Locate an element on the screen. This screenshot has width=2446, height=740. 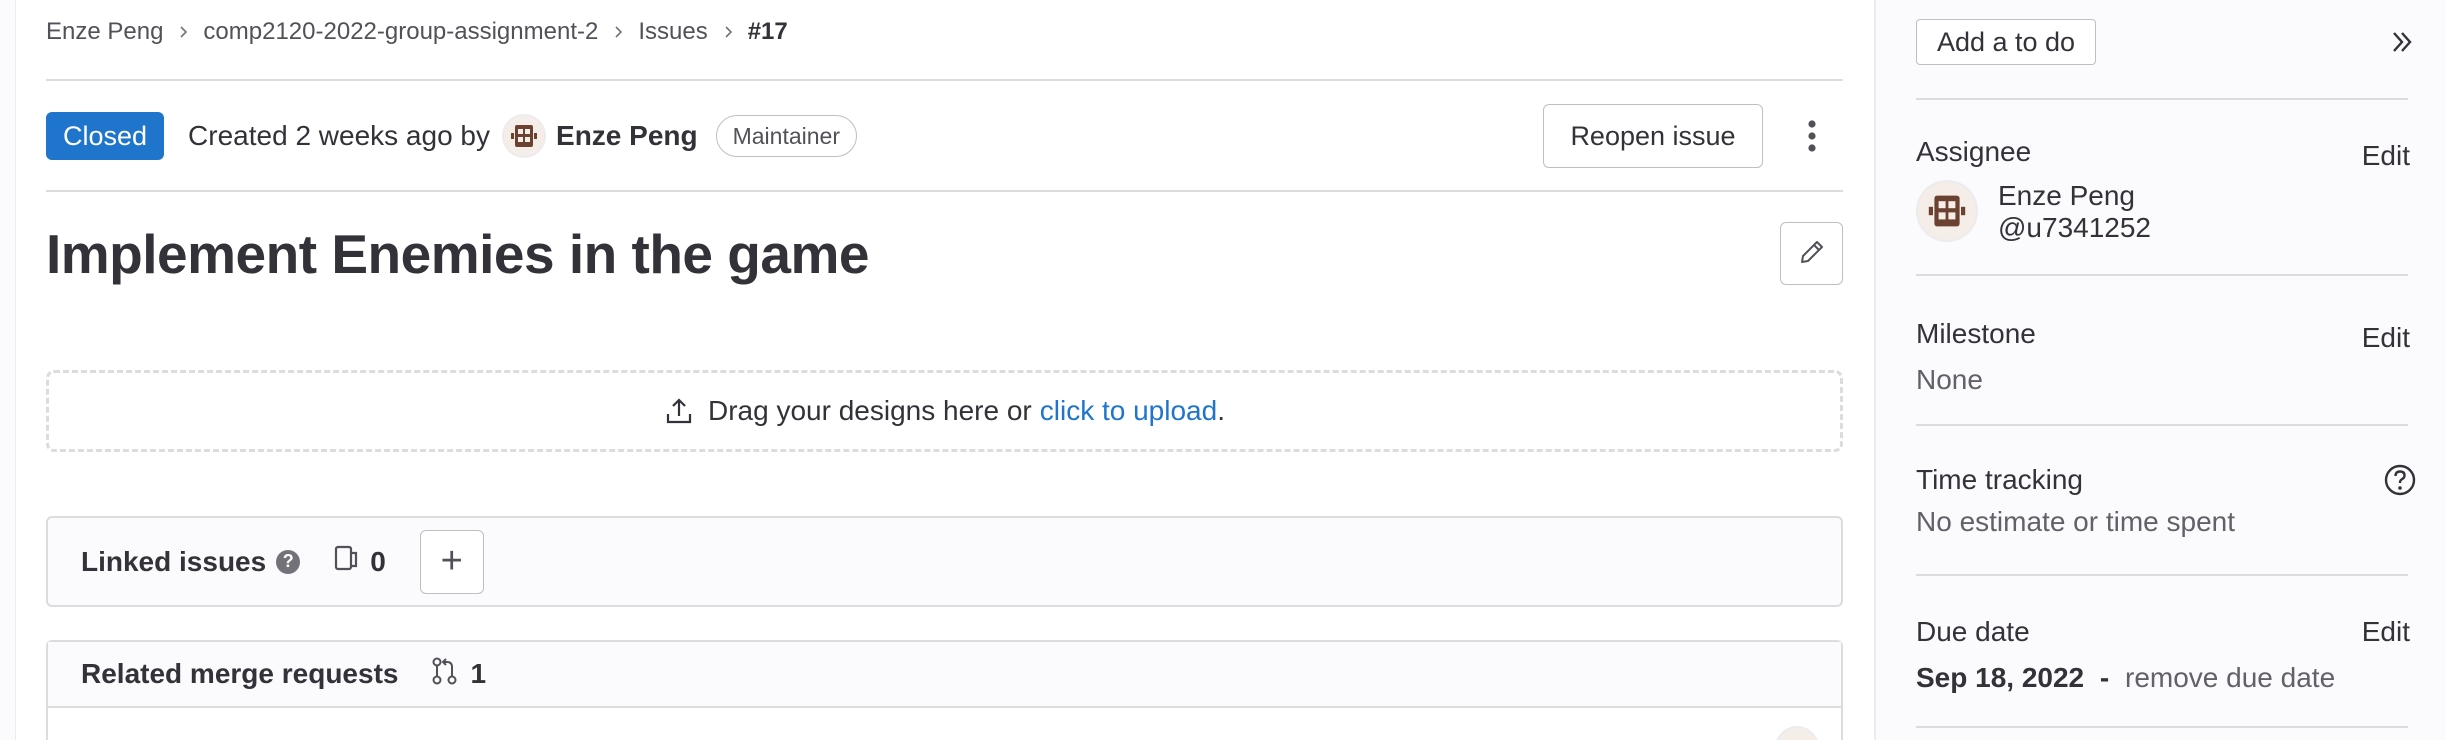
double-chevron-right-icon is located at coordinates (2402, 42).